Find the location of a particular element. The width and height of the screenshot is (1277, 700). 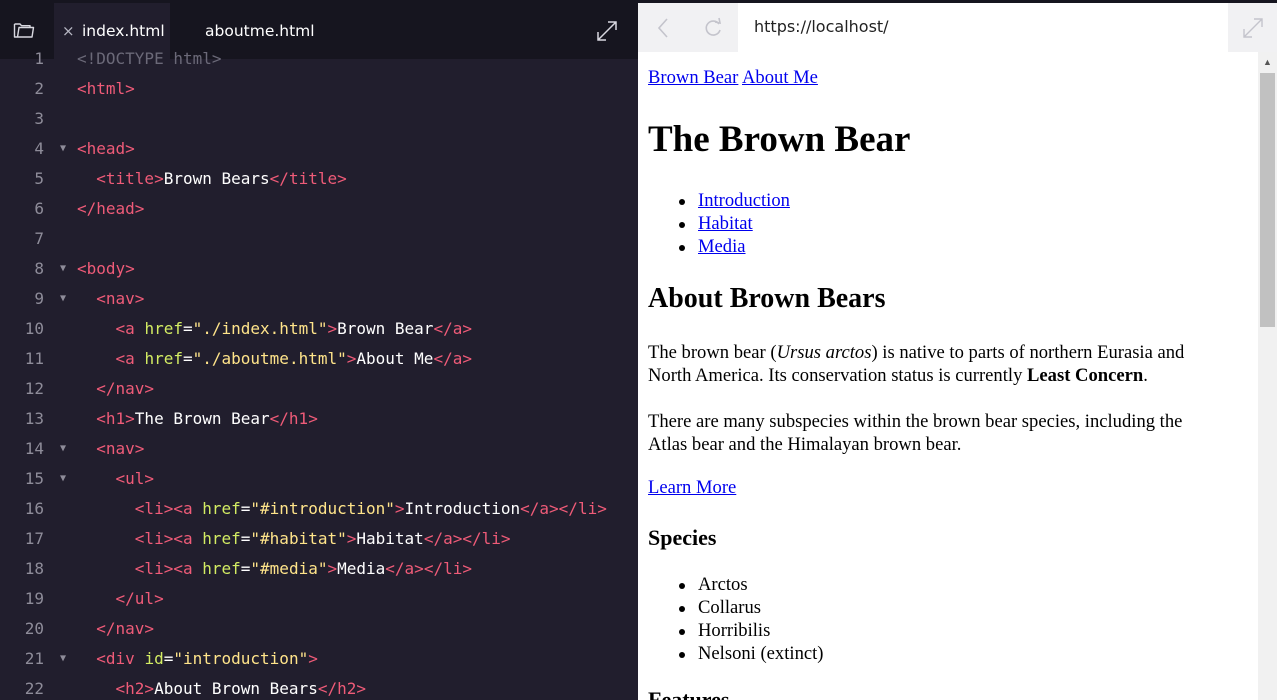

code-text: <h1>The Brown Bear</h1> is located at coordinates (207, 418).